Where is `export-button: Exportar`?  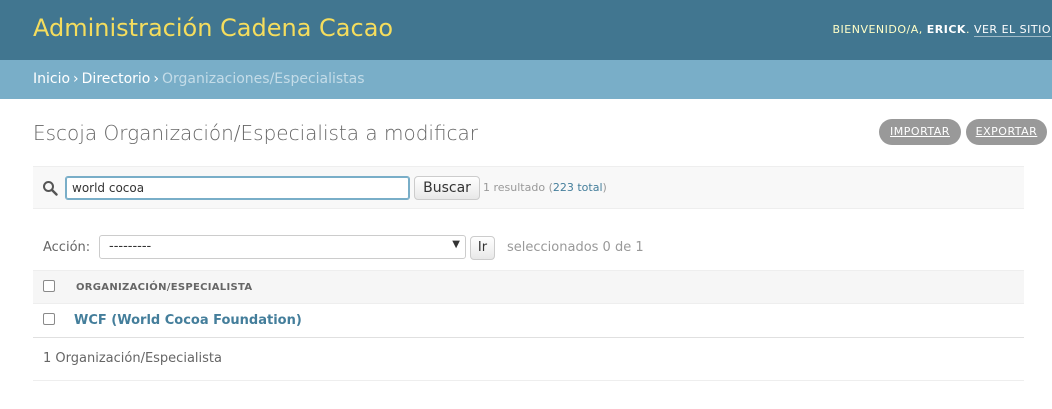
export-button: Exportar is located at coordinates (1006, 132).